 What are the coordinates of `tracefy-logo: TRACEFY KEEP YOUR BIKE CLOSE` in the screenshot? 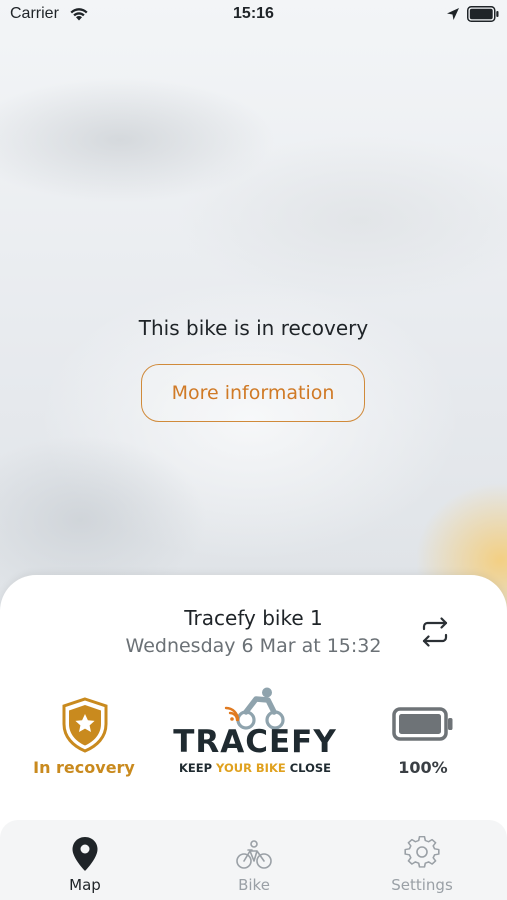 It's located at (255, 731).